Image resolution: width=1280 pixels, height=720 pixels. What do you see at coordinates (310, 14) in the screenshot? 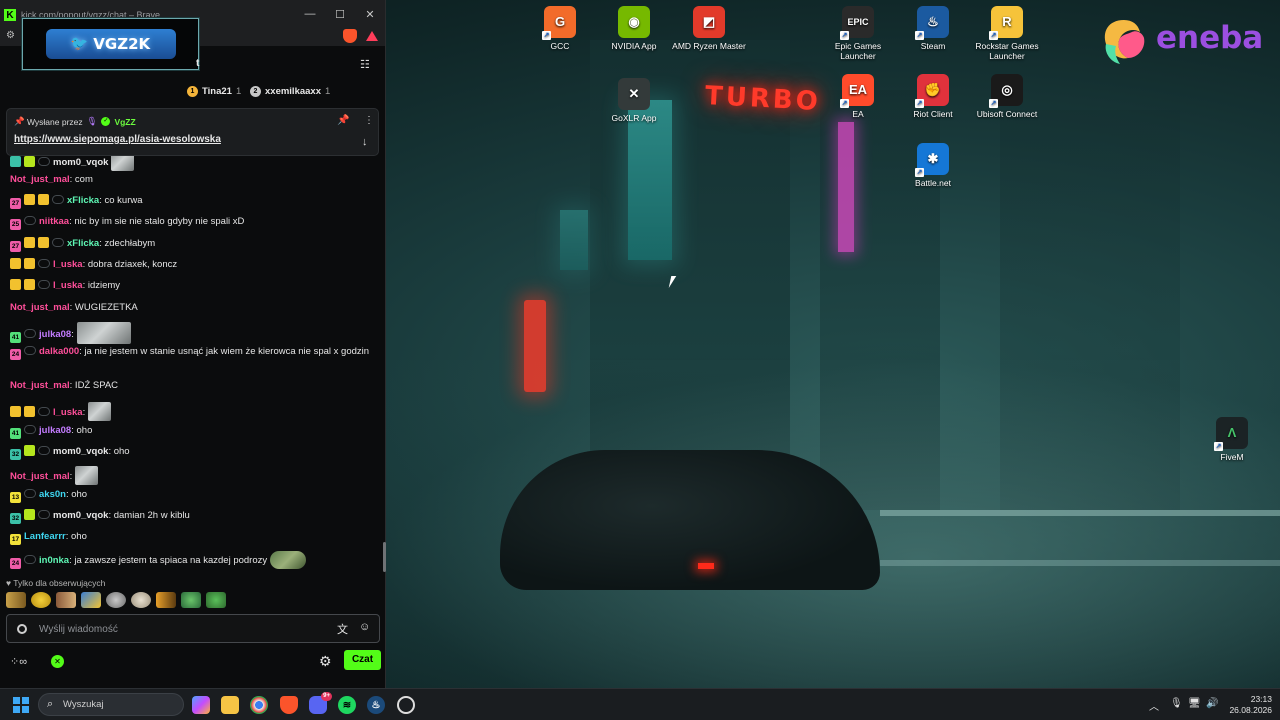
I see `minimize-button: —` at bounding box center [310, 14].